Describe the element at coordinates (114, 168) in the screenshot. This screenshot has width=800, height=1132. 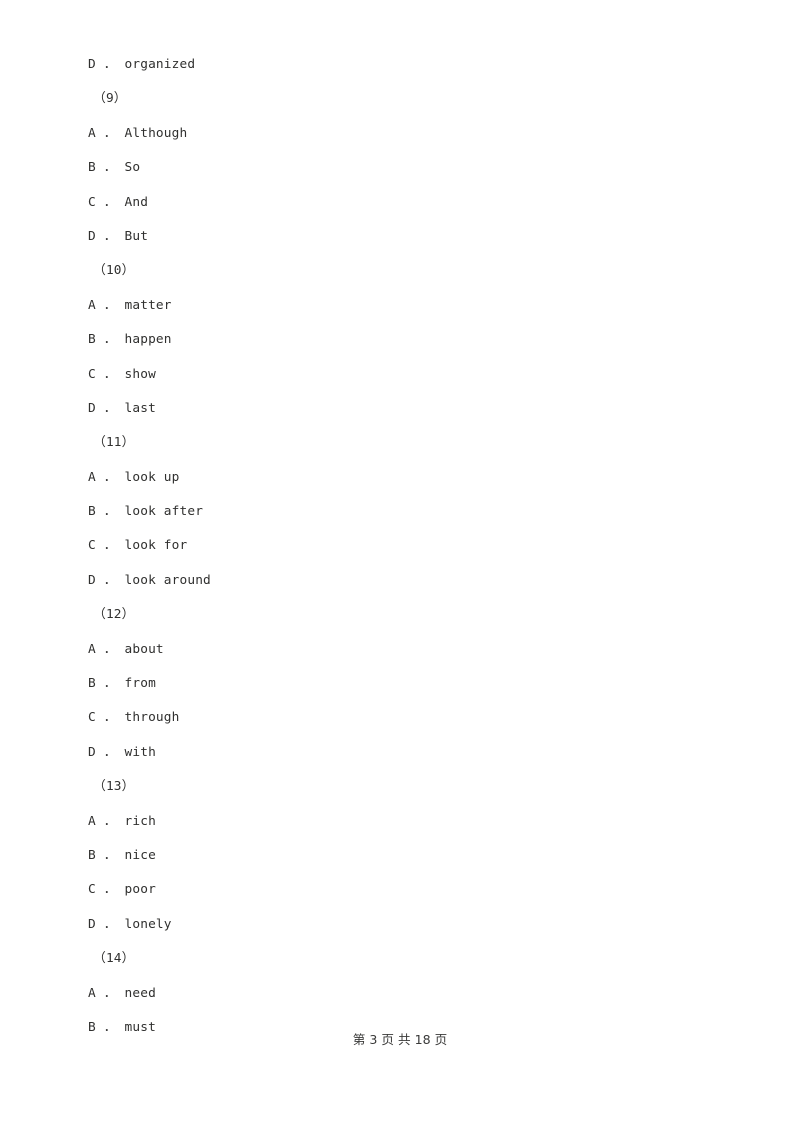
I see `answer-option: B ． So` at that location.